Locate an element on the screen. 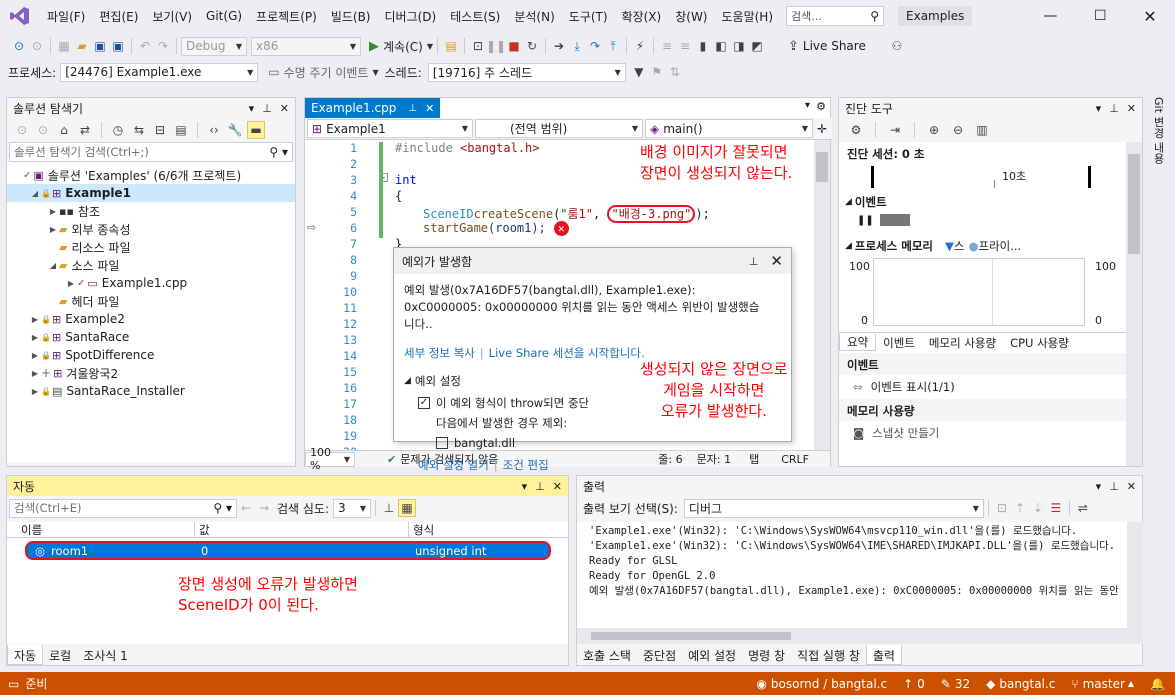 Image resolution: width=1175 pixels, height=695 pixels. minimize-button: — is located at coordinates (1050, 16).